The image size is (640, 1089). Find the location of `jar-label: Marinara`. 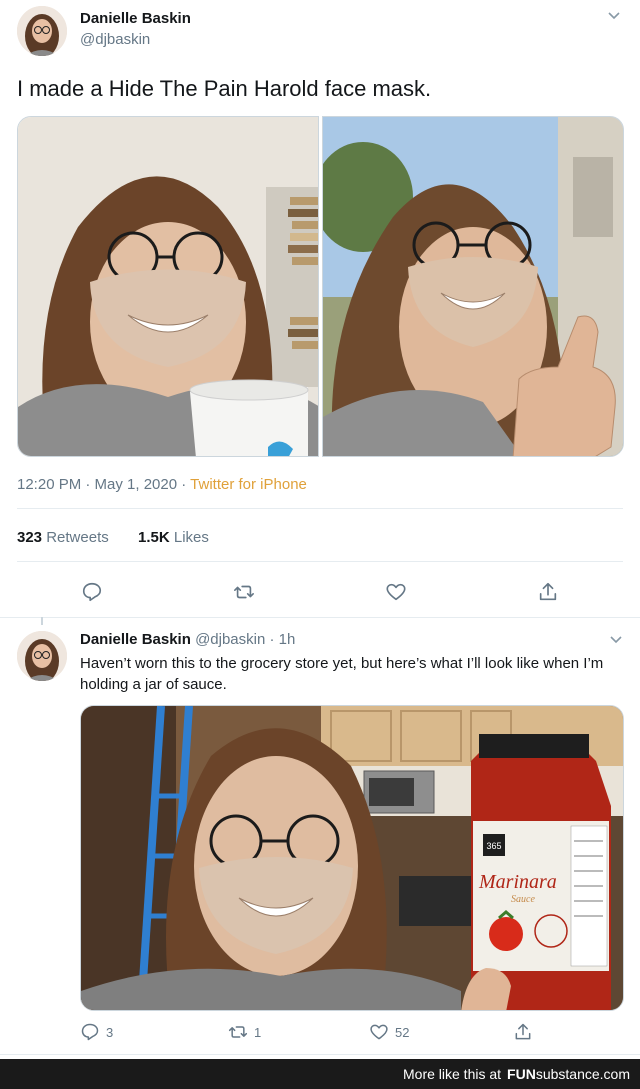

jar-label: Marinara is located at coordinates (517, 882).